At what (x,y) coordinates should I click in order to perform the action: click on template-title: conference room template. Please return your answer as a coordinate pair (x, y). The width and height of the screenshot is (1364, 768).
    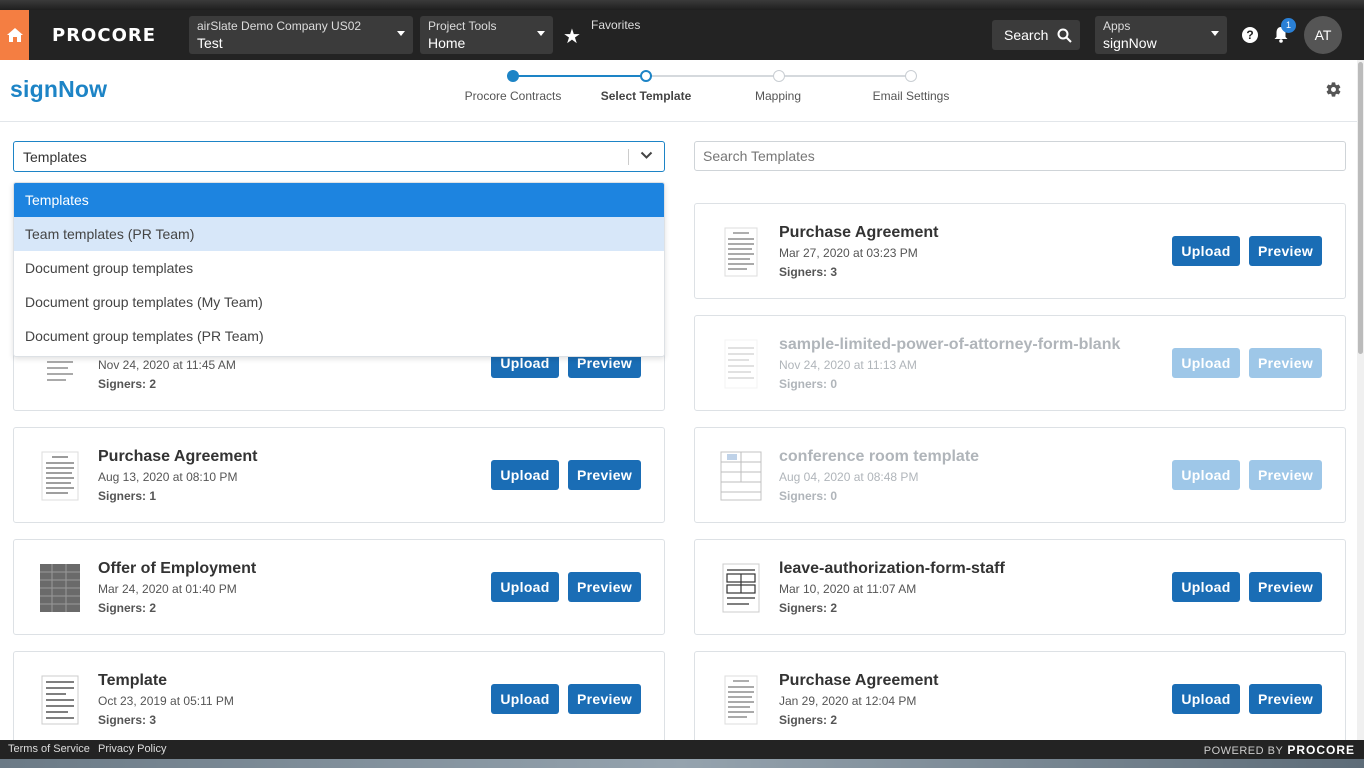
    Looking at the image, I should click on (879, 456).